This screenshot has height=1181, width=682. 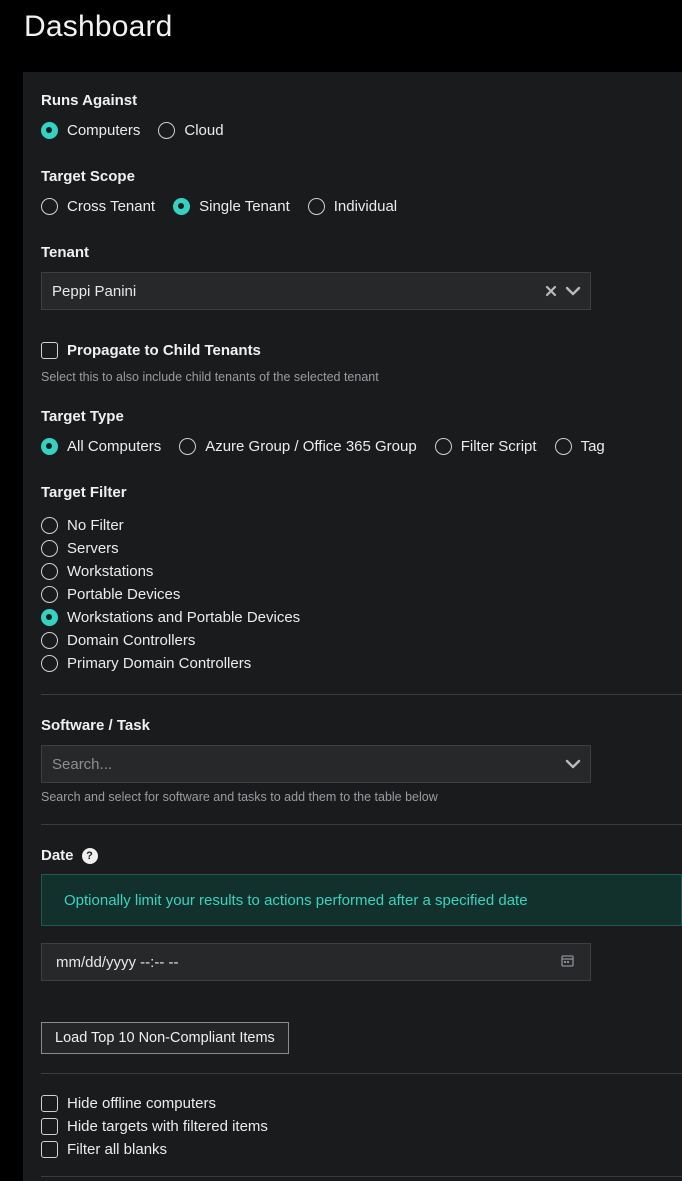 I want to click on radio-label: Workstations and Portable Devices, so click(x=184, y=617).